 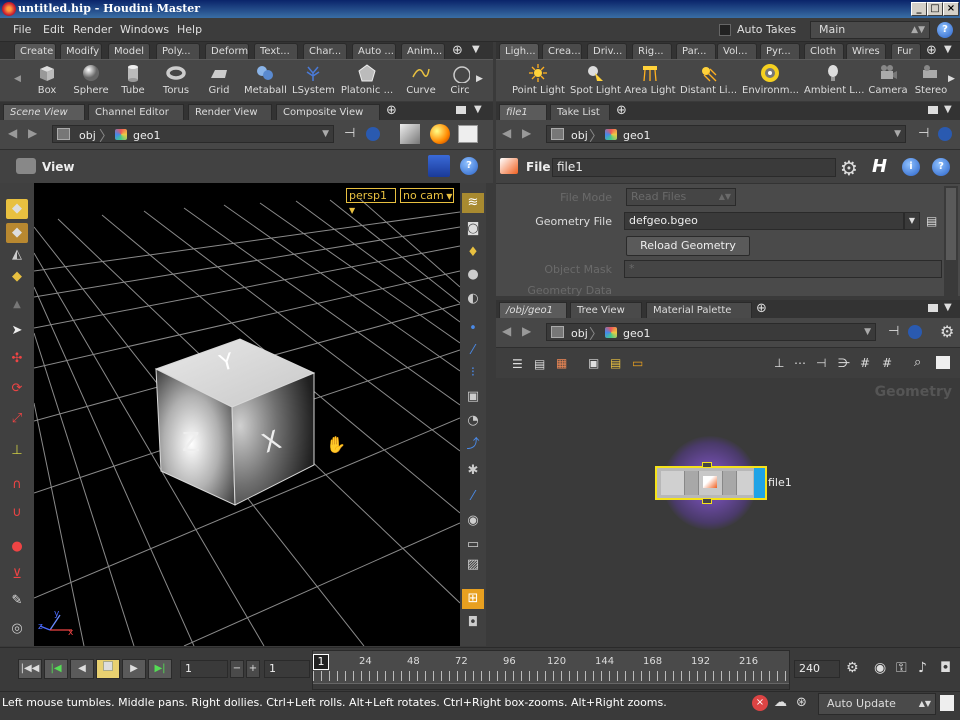 I want to click on cam-menu: no cam ▼, so click(x=427, y=195).